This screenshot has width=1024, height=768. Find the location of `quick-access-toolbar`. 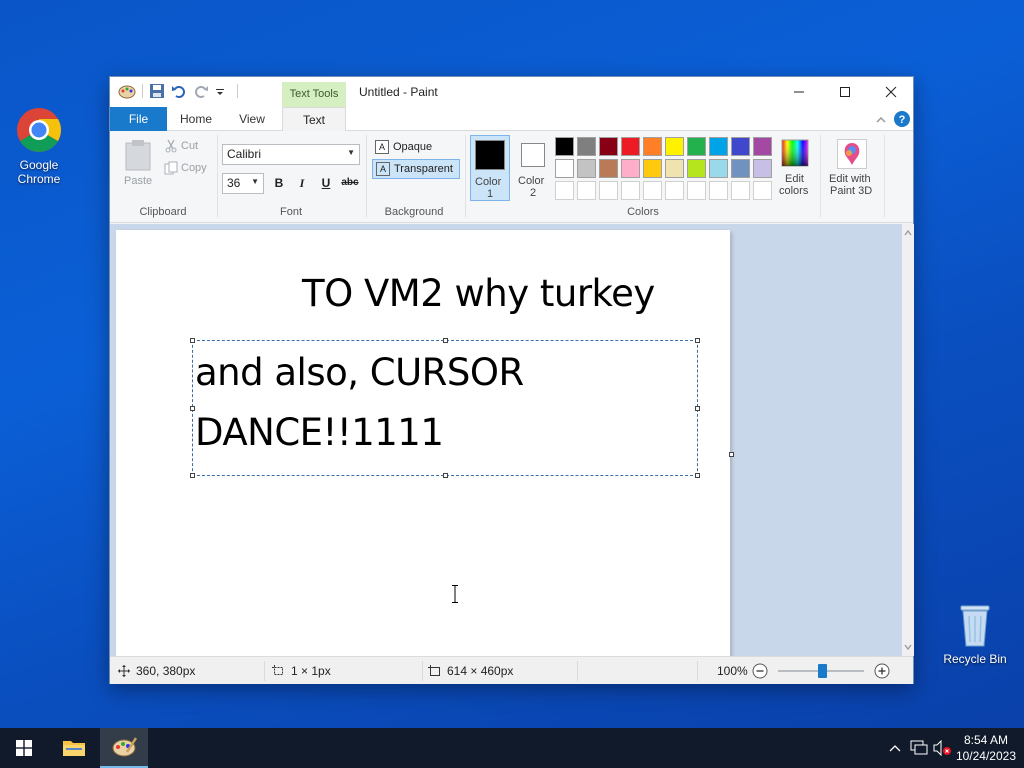

quick-access-toolbar is located at coordinates (178, 91).